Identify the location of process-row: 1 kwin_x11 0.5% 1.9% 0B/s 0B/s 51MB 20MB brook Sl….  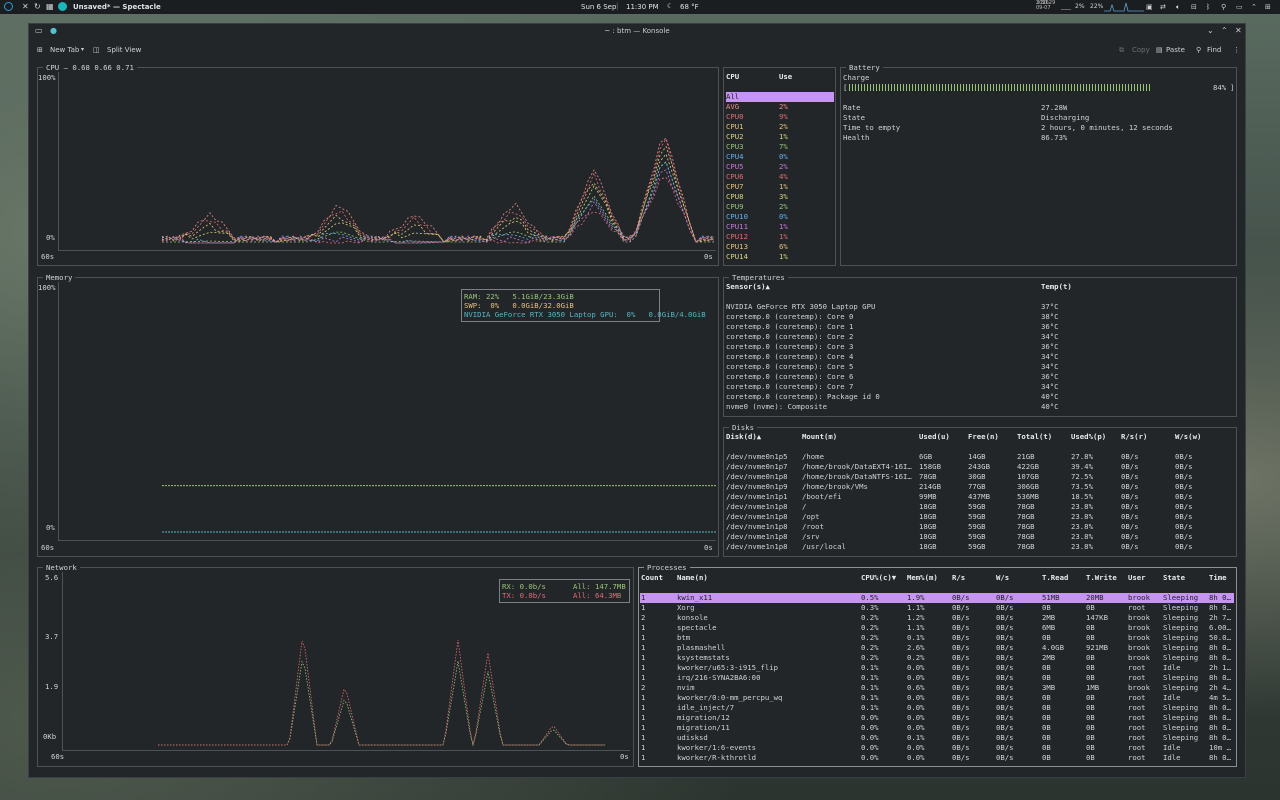
(937, 598).